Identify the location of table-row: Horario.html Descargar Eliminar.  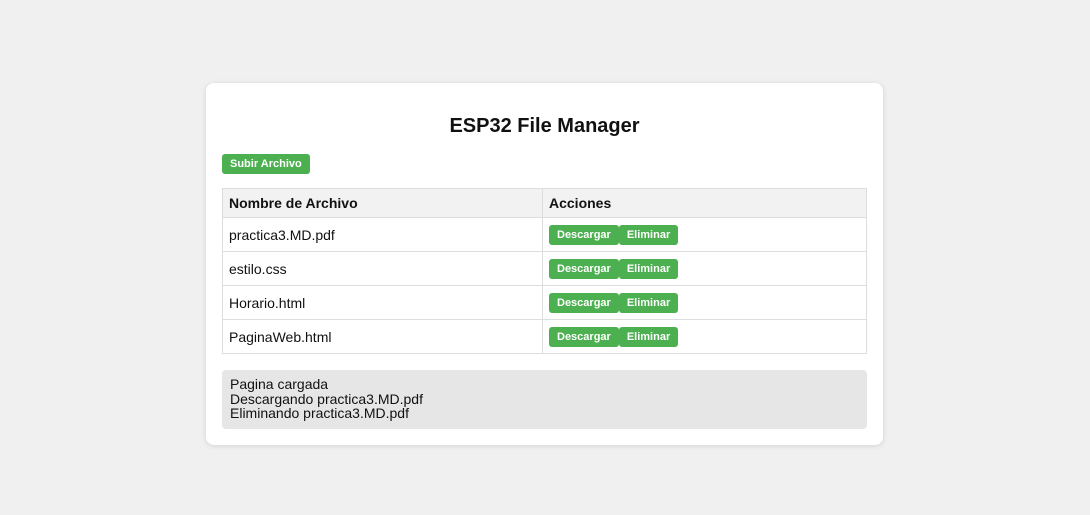
(544, 302).